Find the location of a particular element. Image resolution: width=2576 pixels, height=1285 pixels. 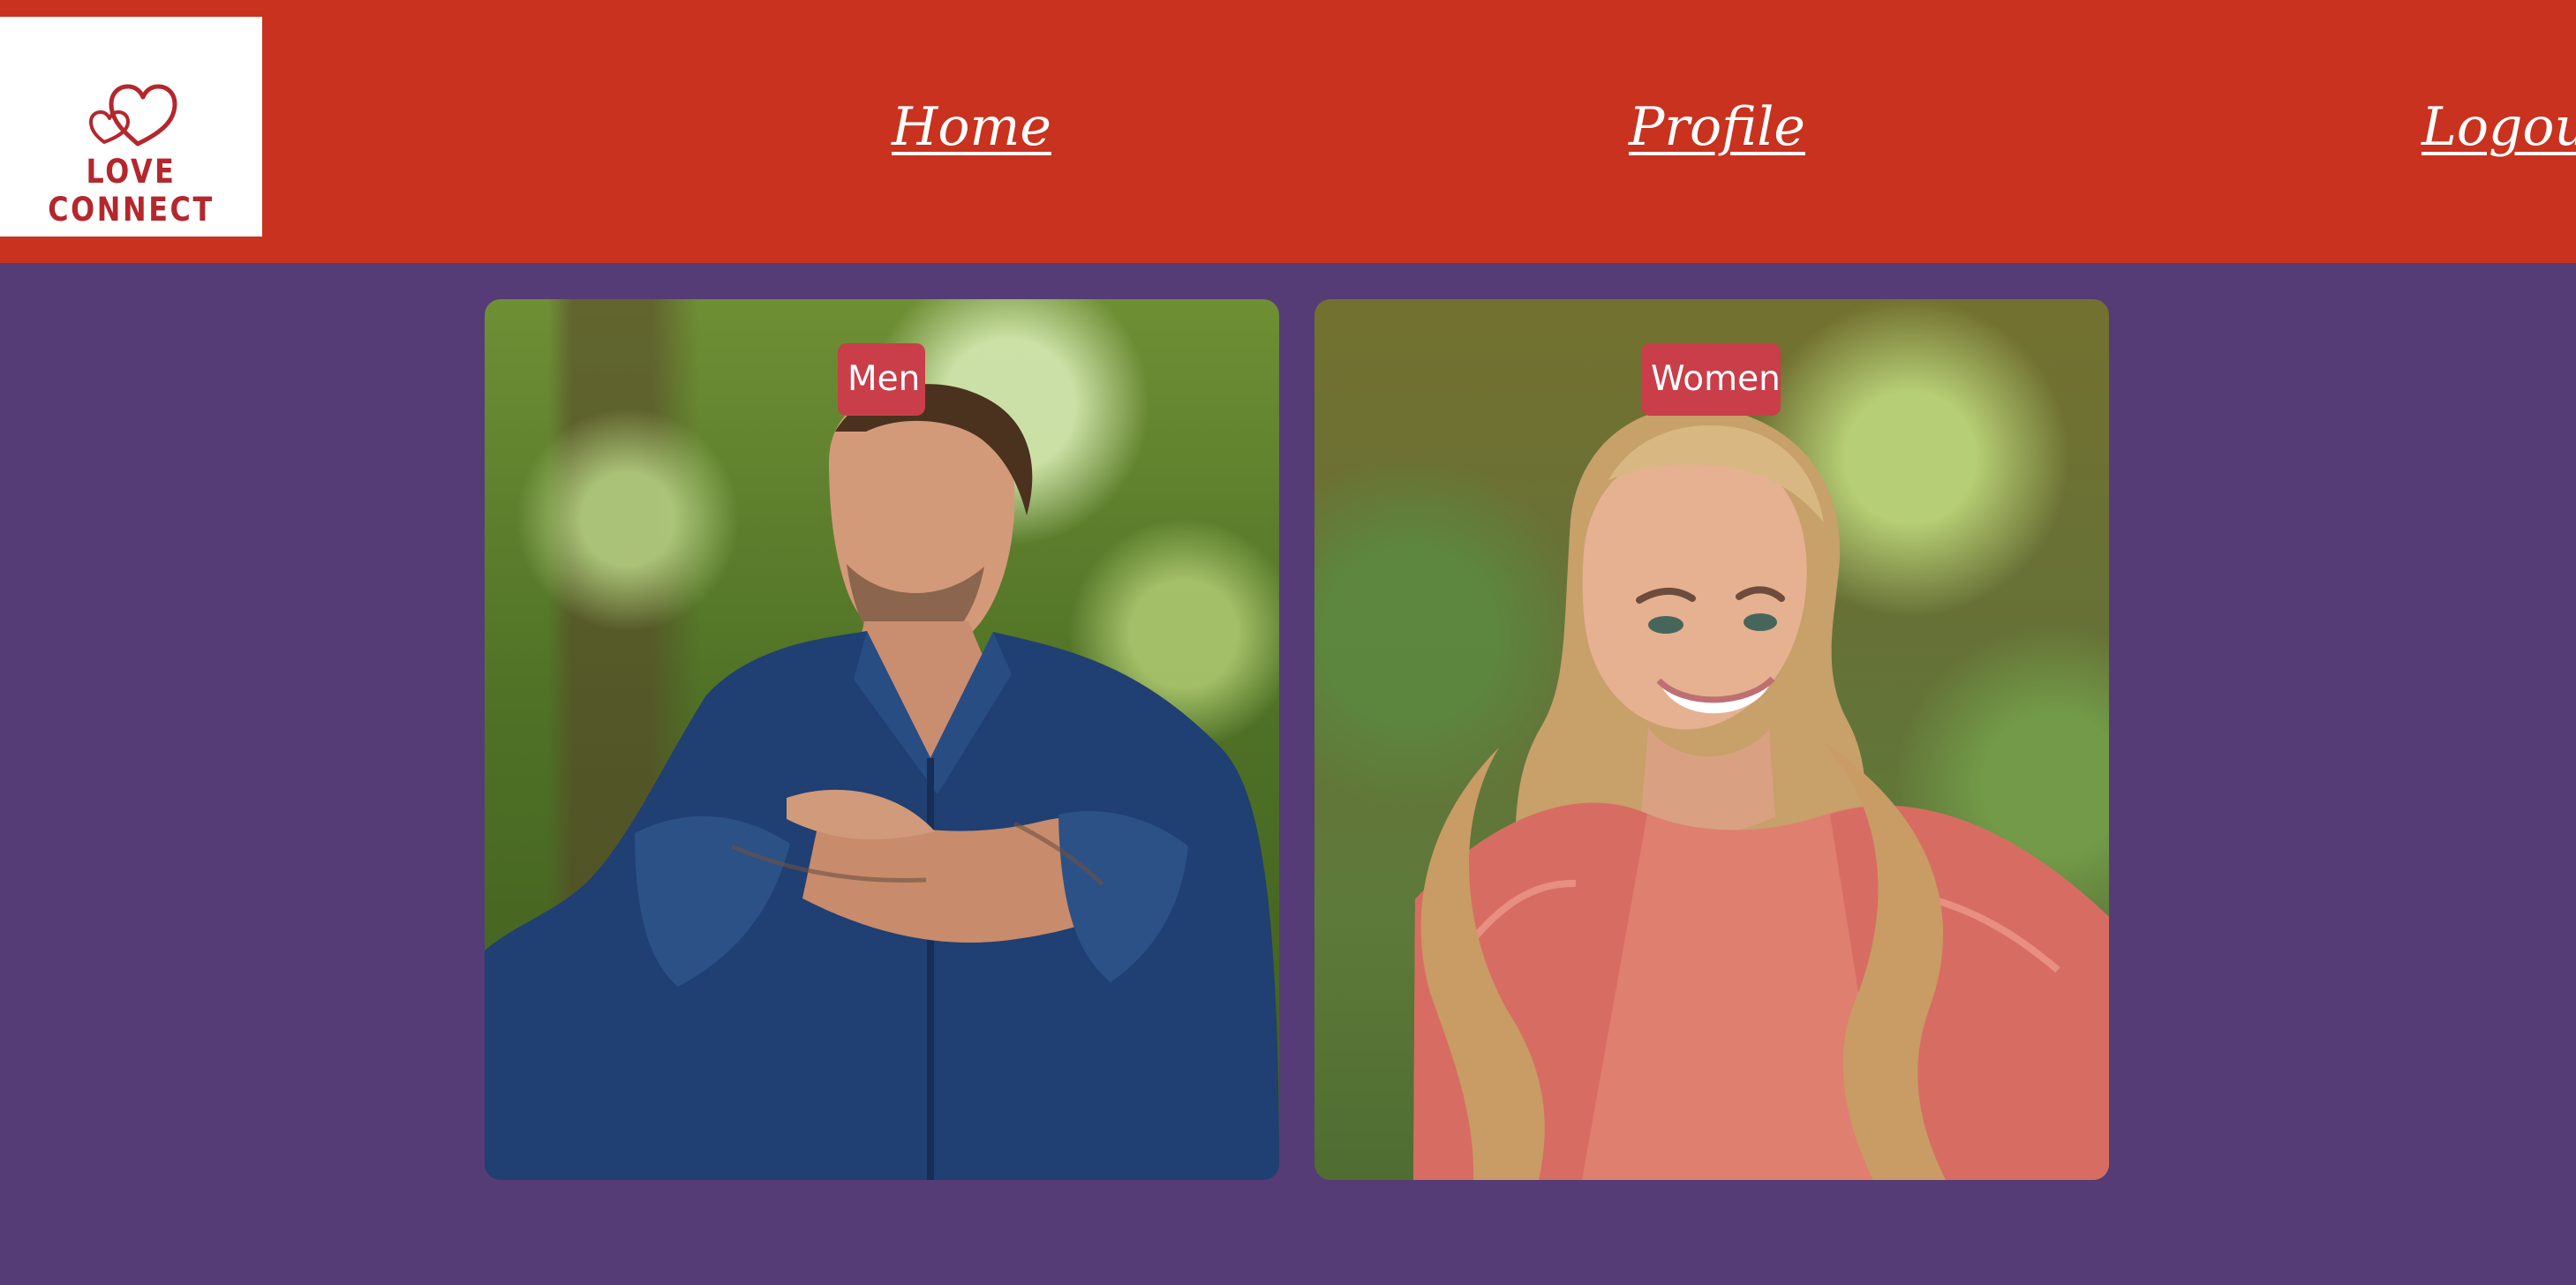

men-category-badge: Men is located at coordinates (882, 379).